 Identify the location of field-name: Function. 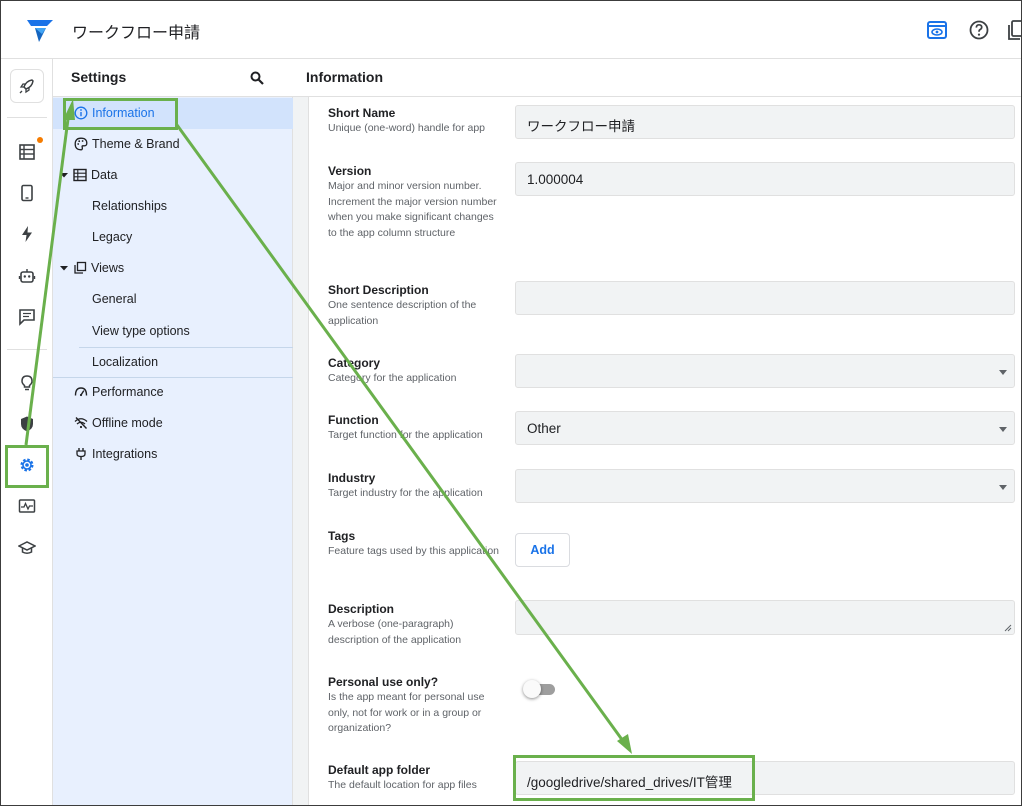
(353, 420).